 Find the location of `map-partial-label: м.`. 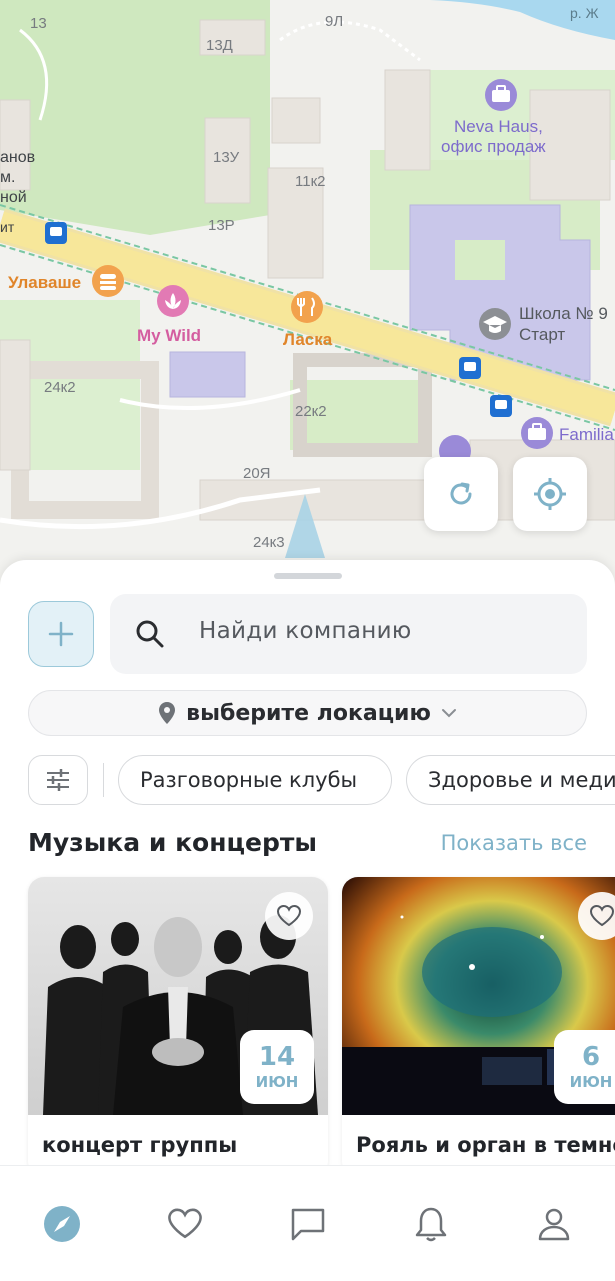

map-partial-label: м. is located at coordinates (7, 177).